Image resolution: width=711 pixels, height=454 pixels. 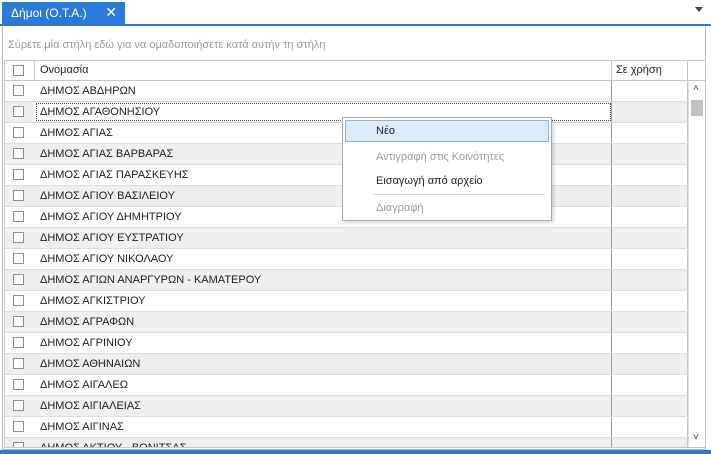 What do you see at coordinates (697, 438) in the screenshot?
I see `chevron-down-icon: ˅` at bounding box center [697, 438].